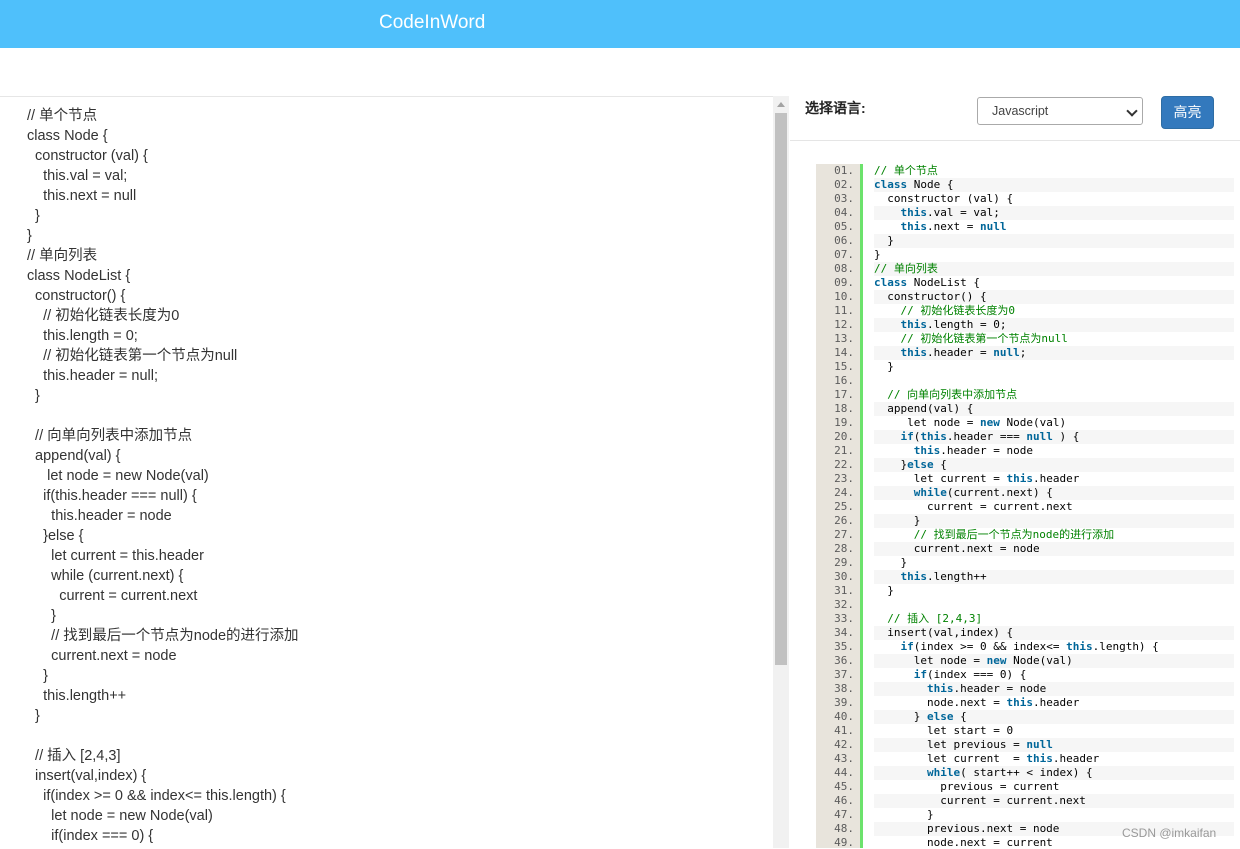 The height and width of the screenshot is (849, 1240). I want to click on line-number: 43., so click(844, 758).